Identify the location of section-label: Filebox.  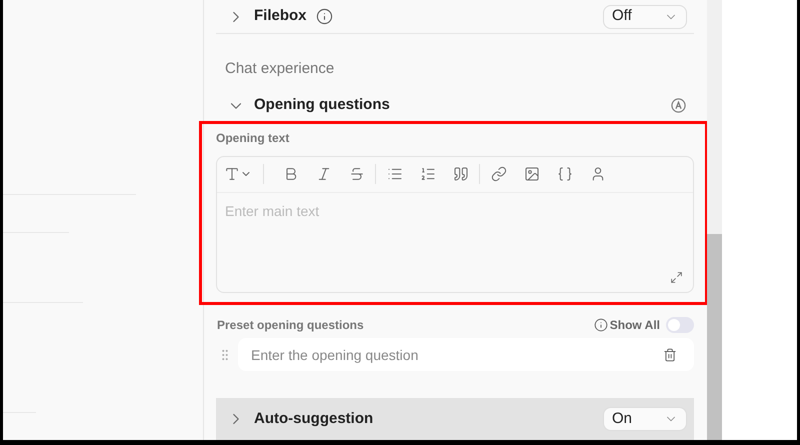
(280, 16).